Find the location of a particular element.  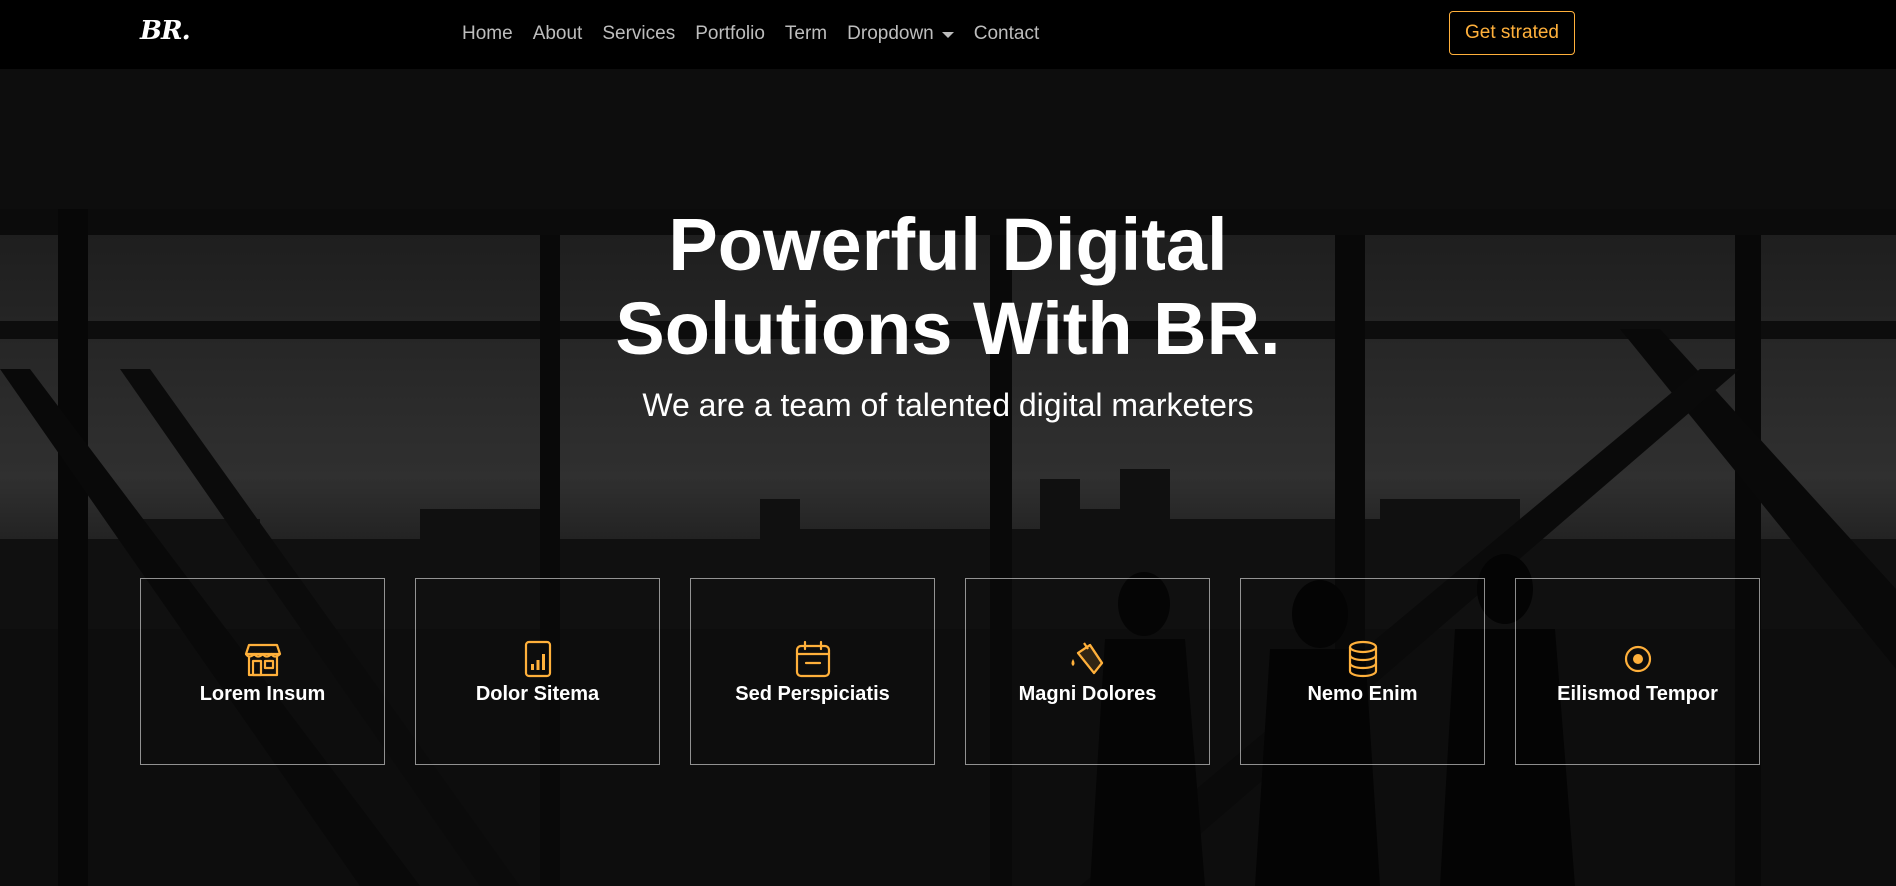

nav-item-contact: Contact is located at coordinates (1006, 34).